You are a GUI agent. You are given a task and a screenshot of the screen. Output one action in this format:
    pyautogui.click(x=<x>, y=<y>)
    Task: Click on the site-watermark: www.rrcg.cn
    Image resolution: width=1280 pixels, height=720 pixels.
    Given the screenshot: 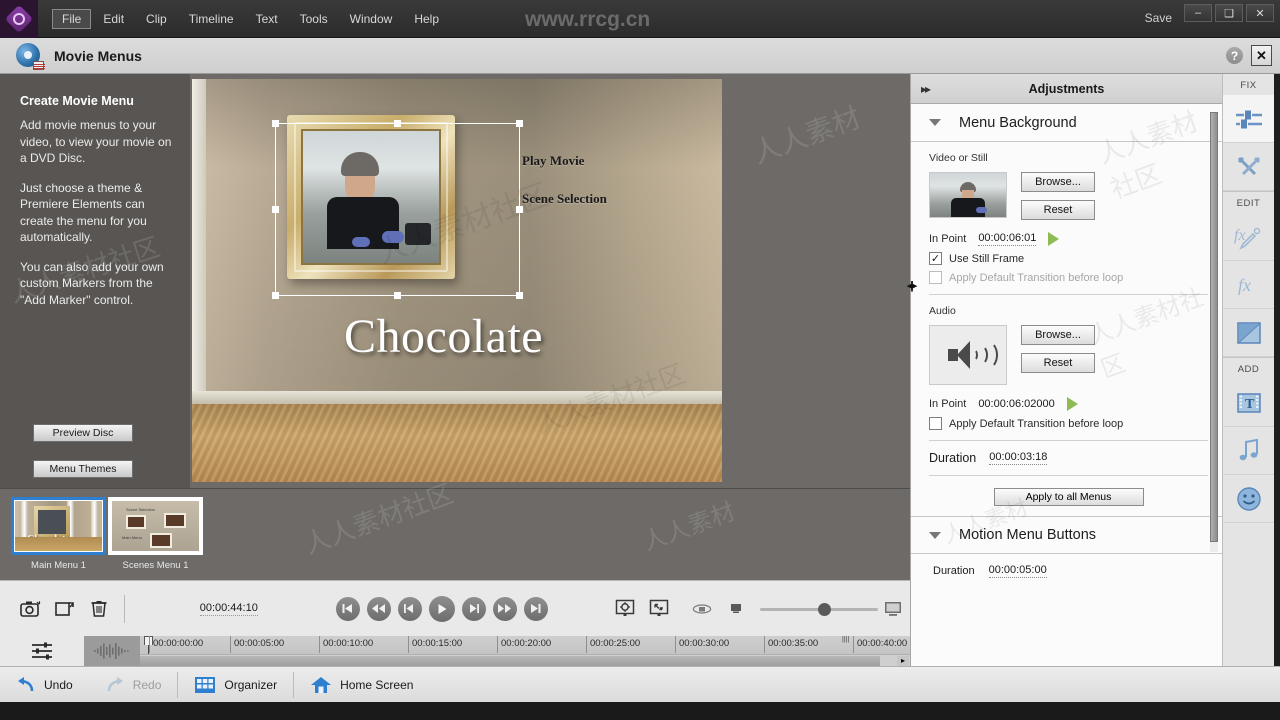 What is the action you would take?
    pyautogui.click(x=588, y=19)
    